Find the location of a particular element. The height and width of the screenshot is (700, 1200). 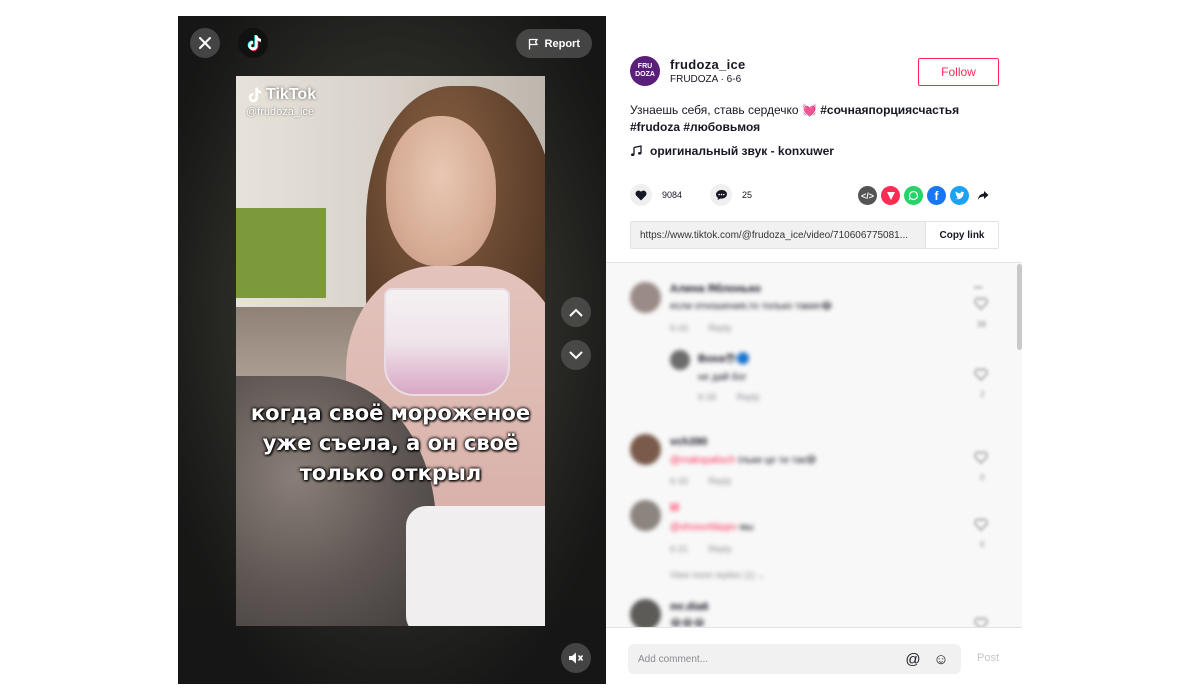

video-watermark: TikTok @frudoza_ice is located at coordinates (281, 102).